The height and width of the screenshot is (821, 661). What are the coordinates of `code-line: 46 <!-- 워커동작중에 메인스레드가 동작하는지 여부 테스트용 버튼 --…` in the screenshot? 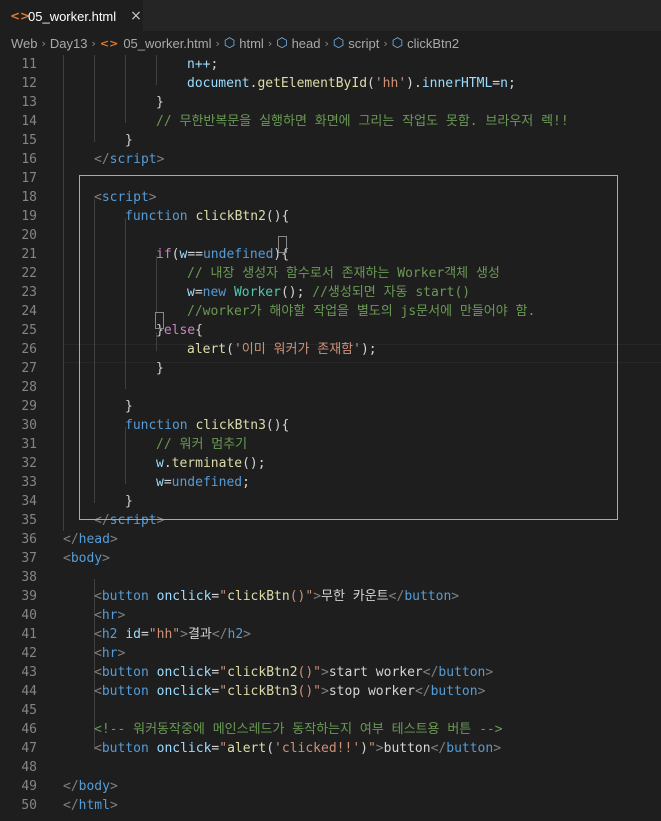 It's located at (330, 729).